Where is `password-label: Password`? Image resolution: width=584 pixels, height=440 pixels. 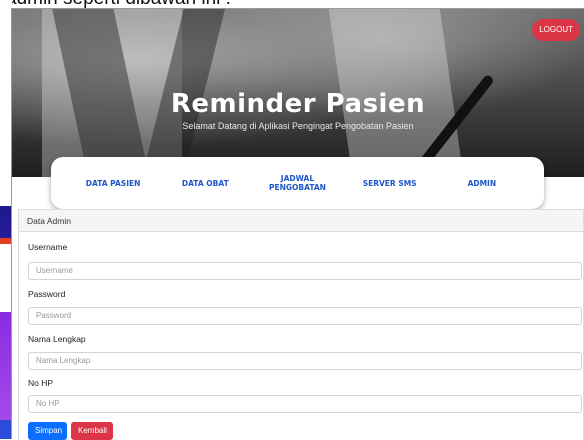 password-label: Password is located at coordinates (47, 294).